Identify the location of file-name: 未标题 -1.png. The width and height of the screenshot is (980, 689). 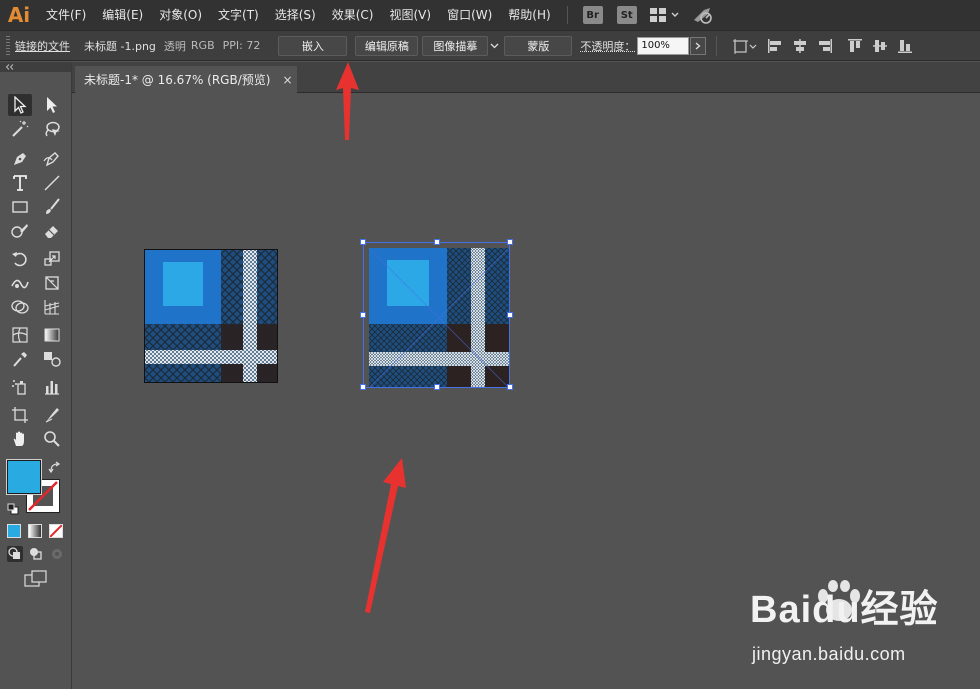
(120, 46).